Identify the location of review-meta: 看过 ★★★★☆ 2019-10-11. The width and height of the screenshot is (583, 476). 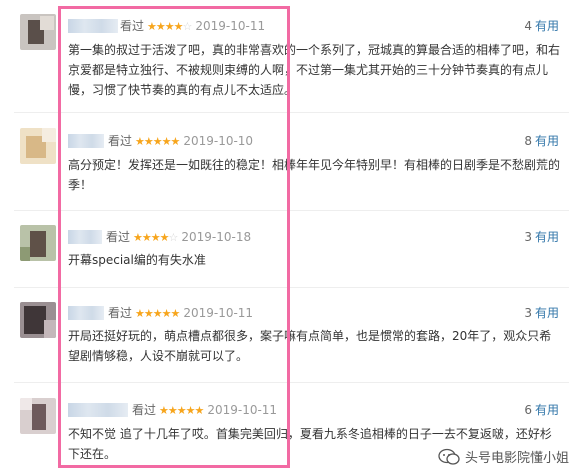
(192, 26).